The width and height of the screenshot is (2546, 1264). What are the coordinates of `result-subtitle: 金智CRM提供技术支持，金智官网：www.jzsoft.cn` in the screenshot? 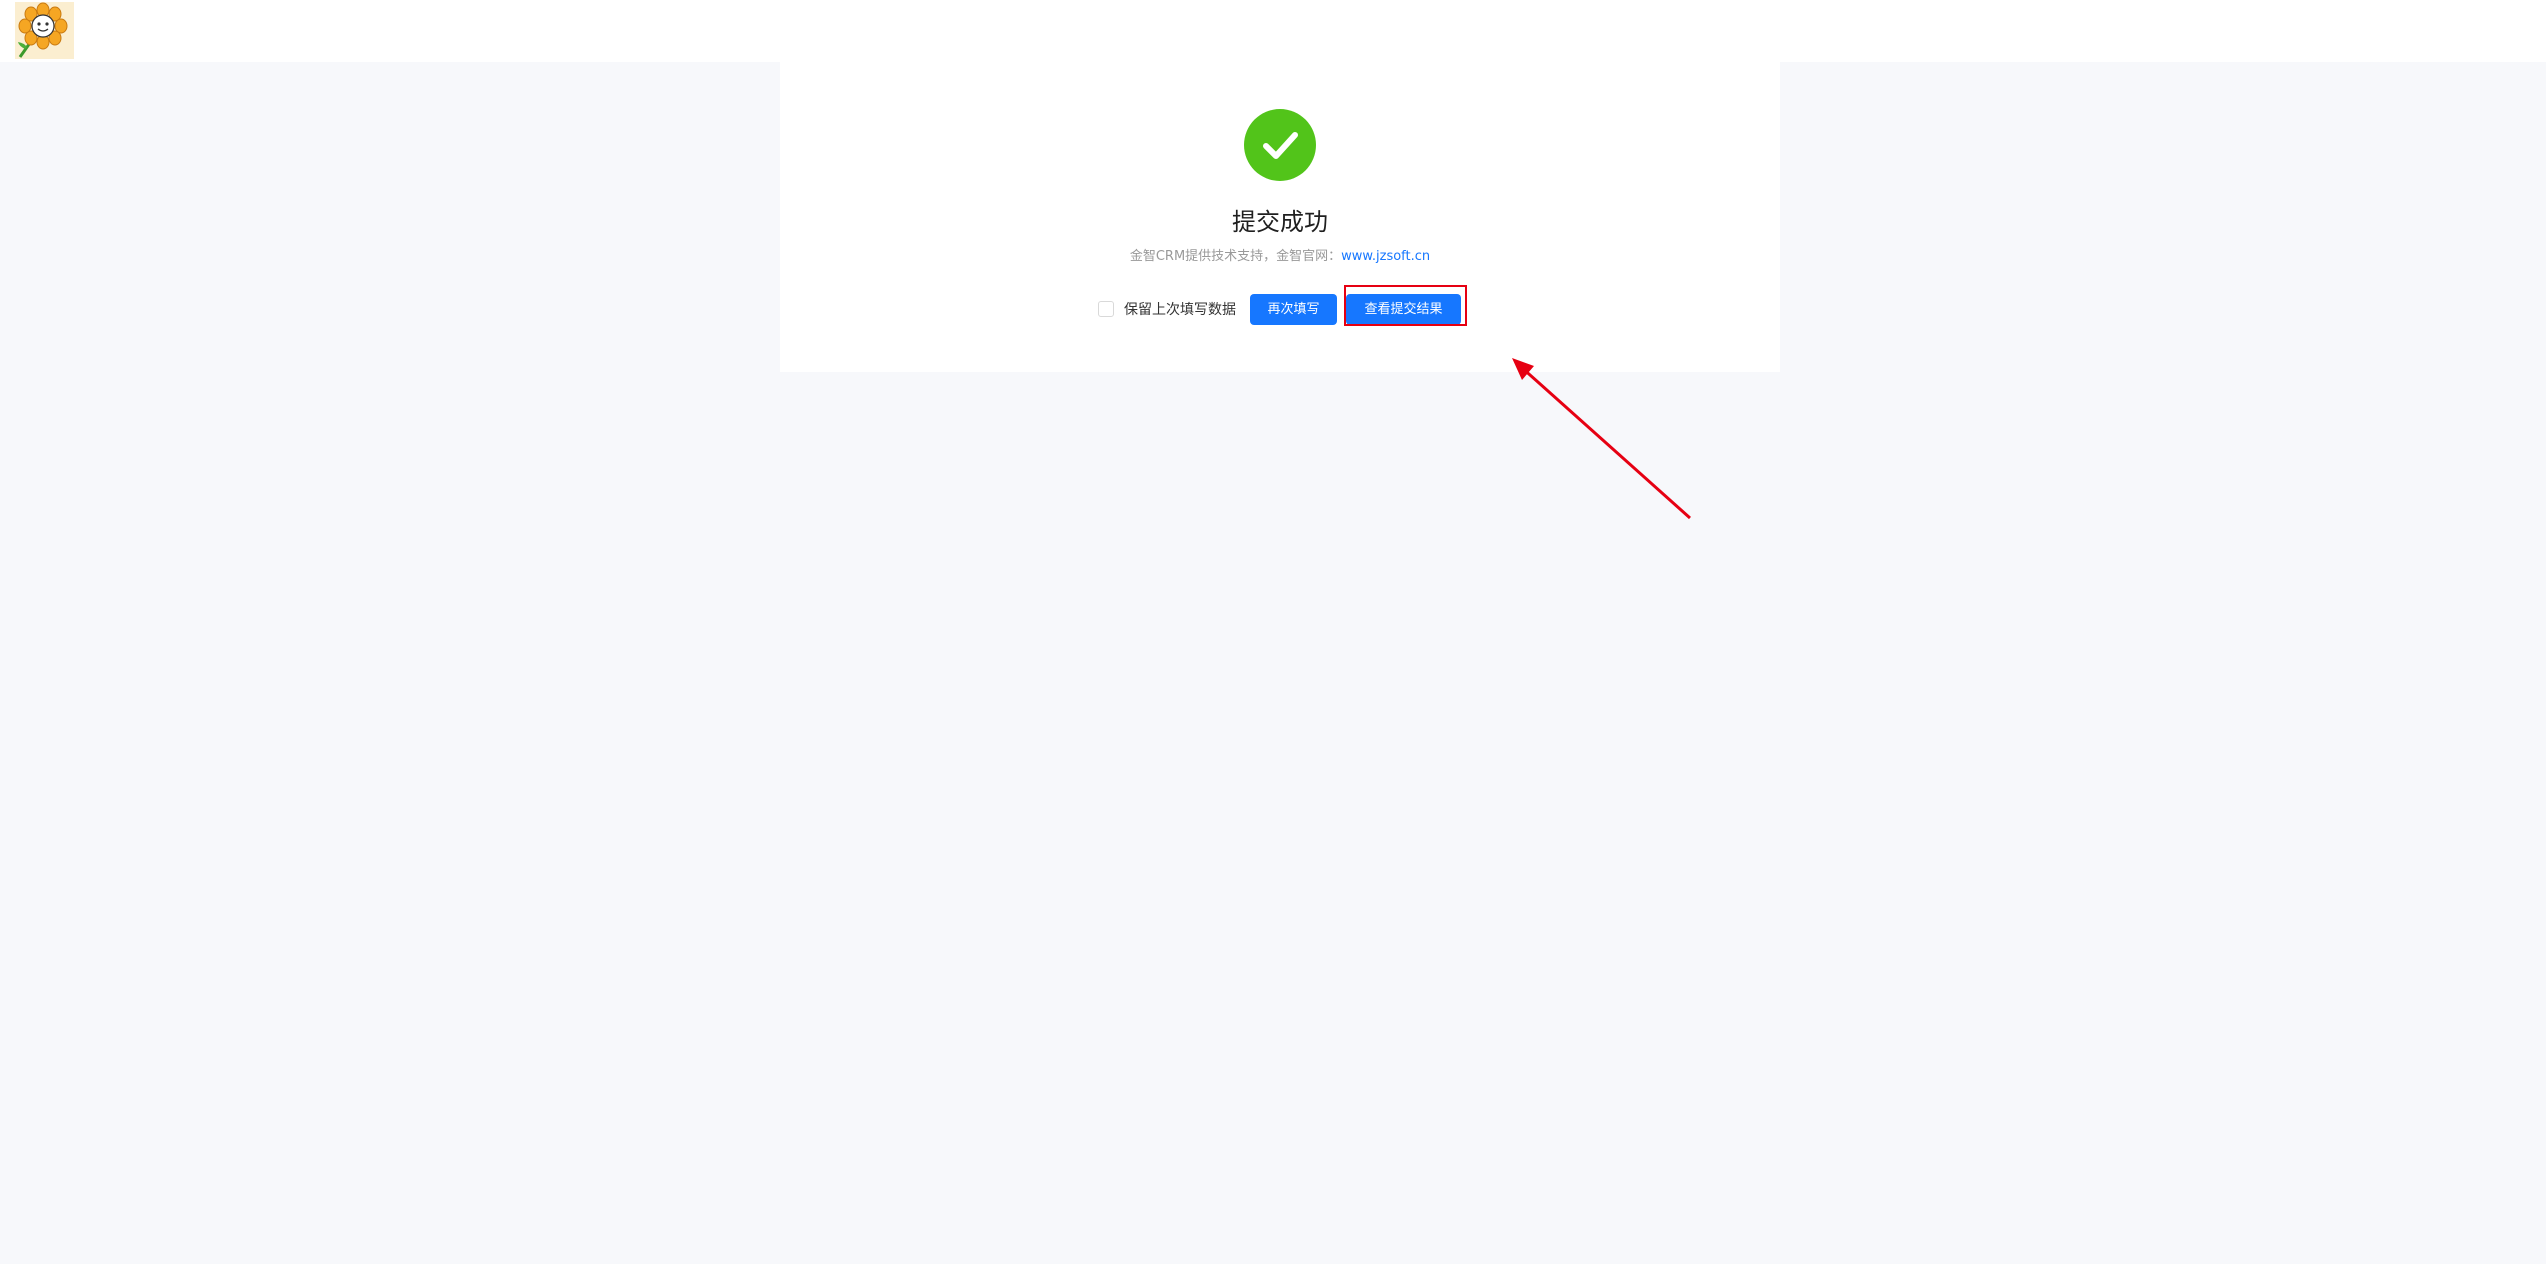 It's located at (1280, 257).